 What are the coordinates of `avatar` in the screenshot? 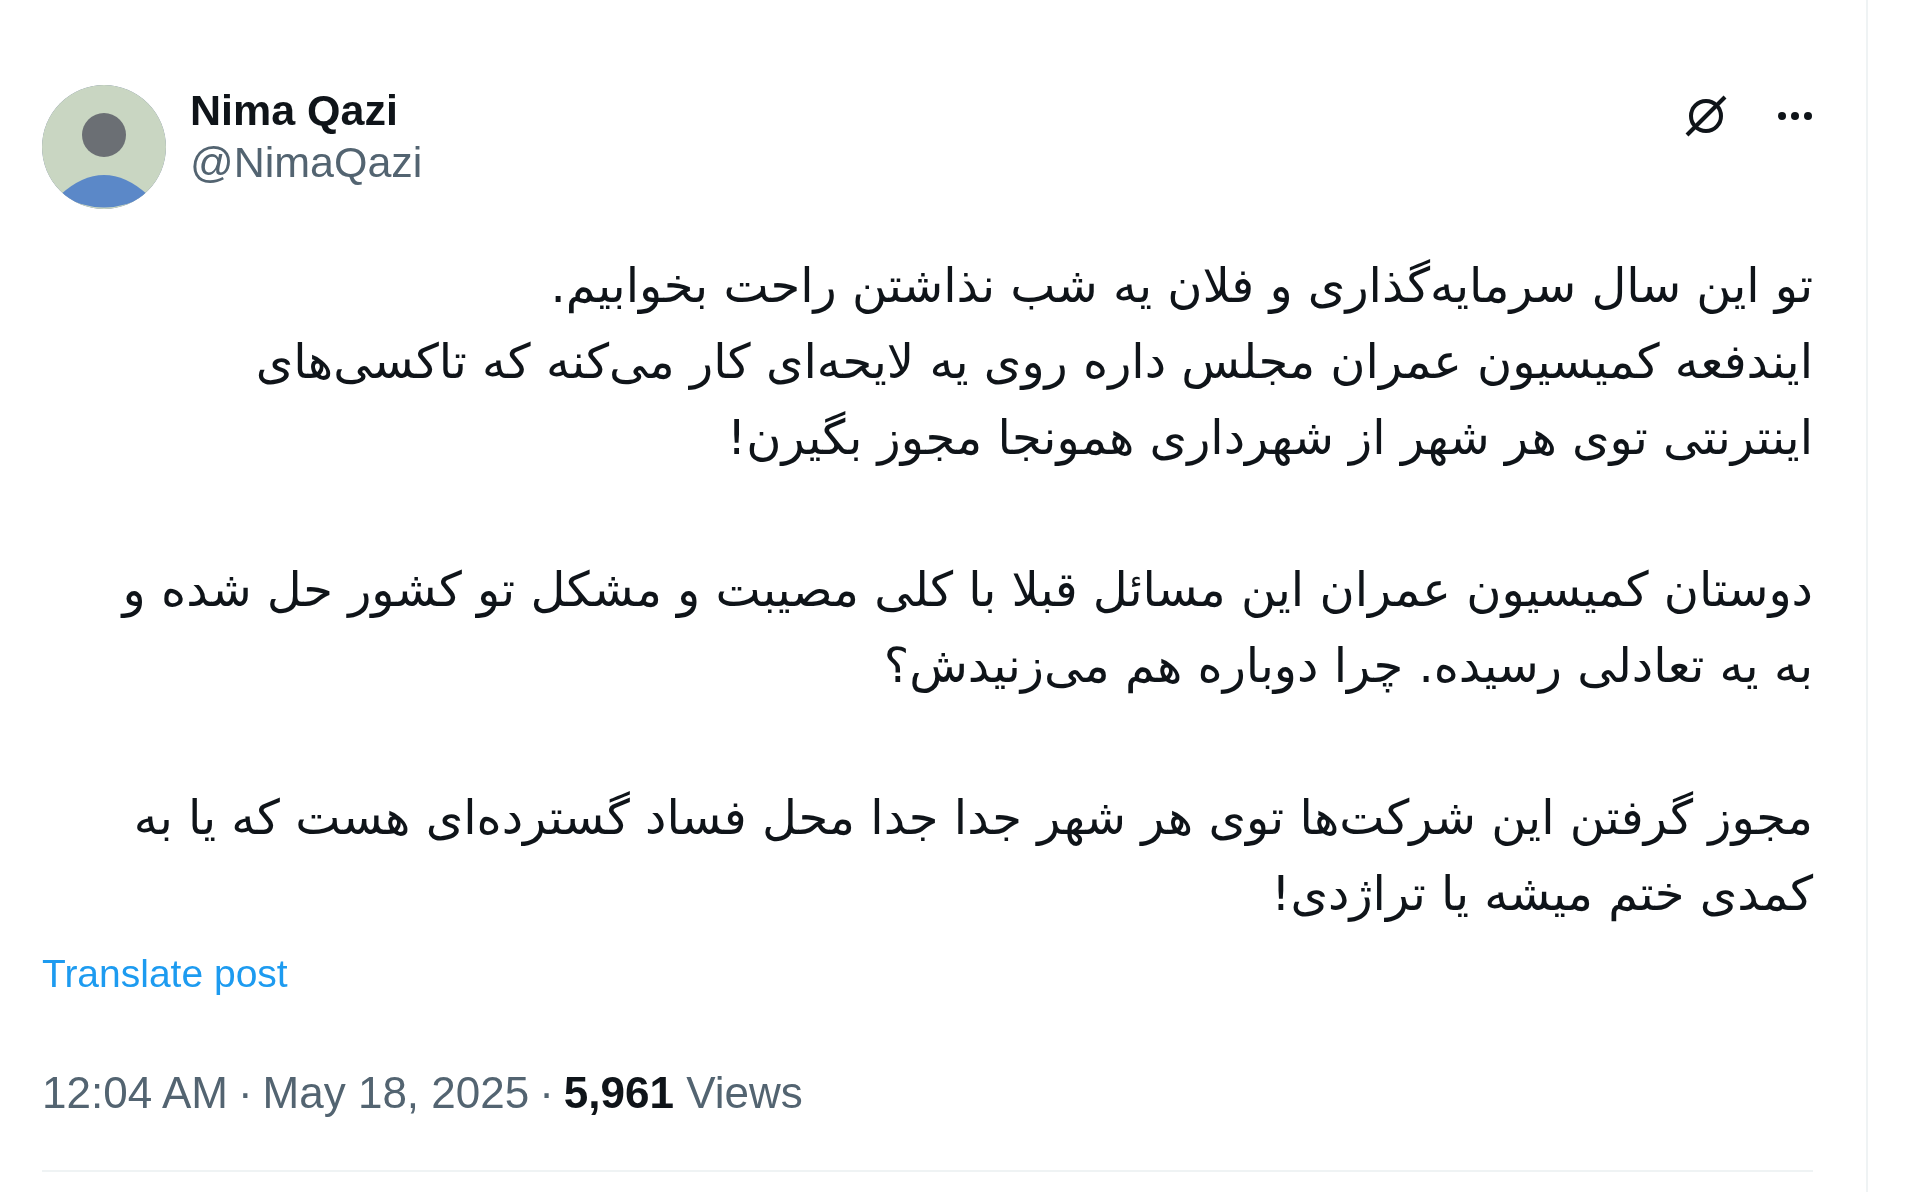 It's located at (104, 147).